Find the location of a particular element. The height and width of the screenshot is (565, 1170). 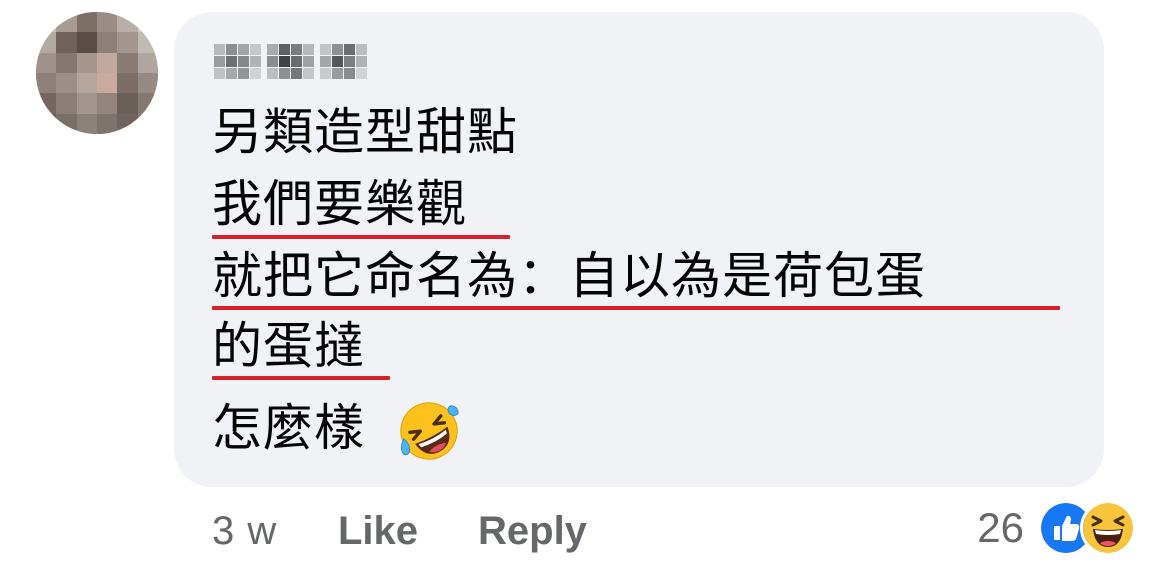

reactions-summary: 26 is located at coordinates (1056, 528).